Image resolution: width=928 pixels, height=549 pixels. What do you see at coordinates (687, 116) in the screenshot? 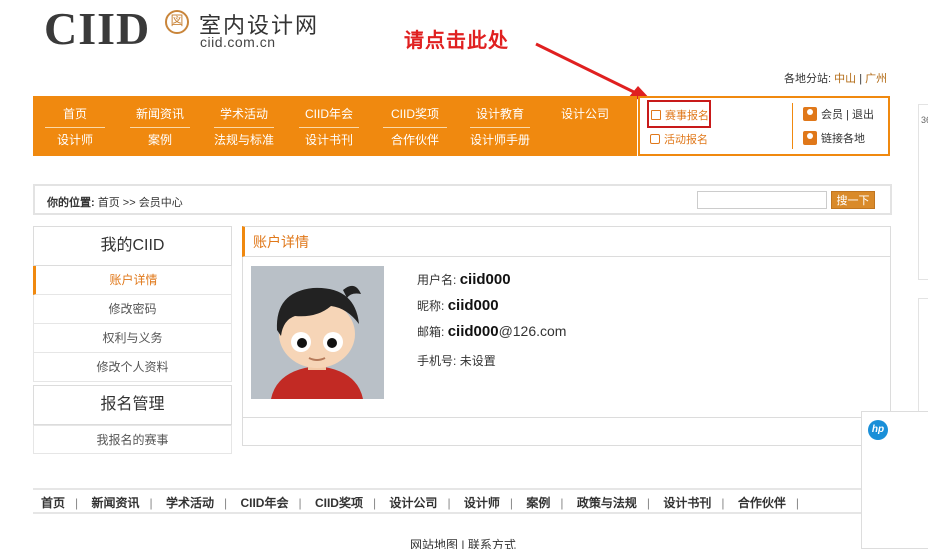
I see `contest-signup-label: 赛事报名` at bounding box center [687, 116].